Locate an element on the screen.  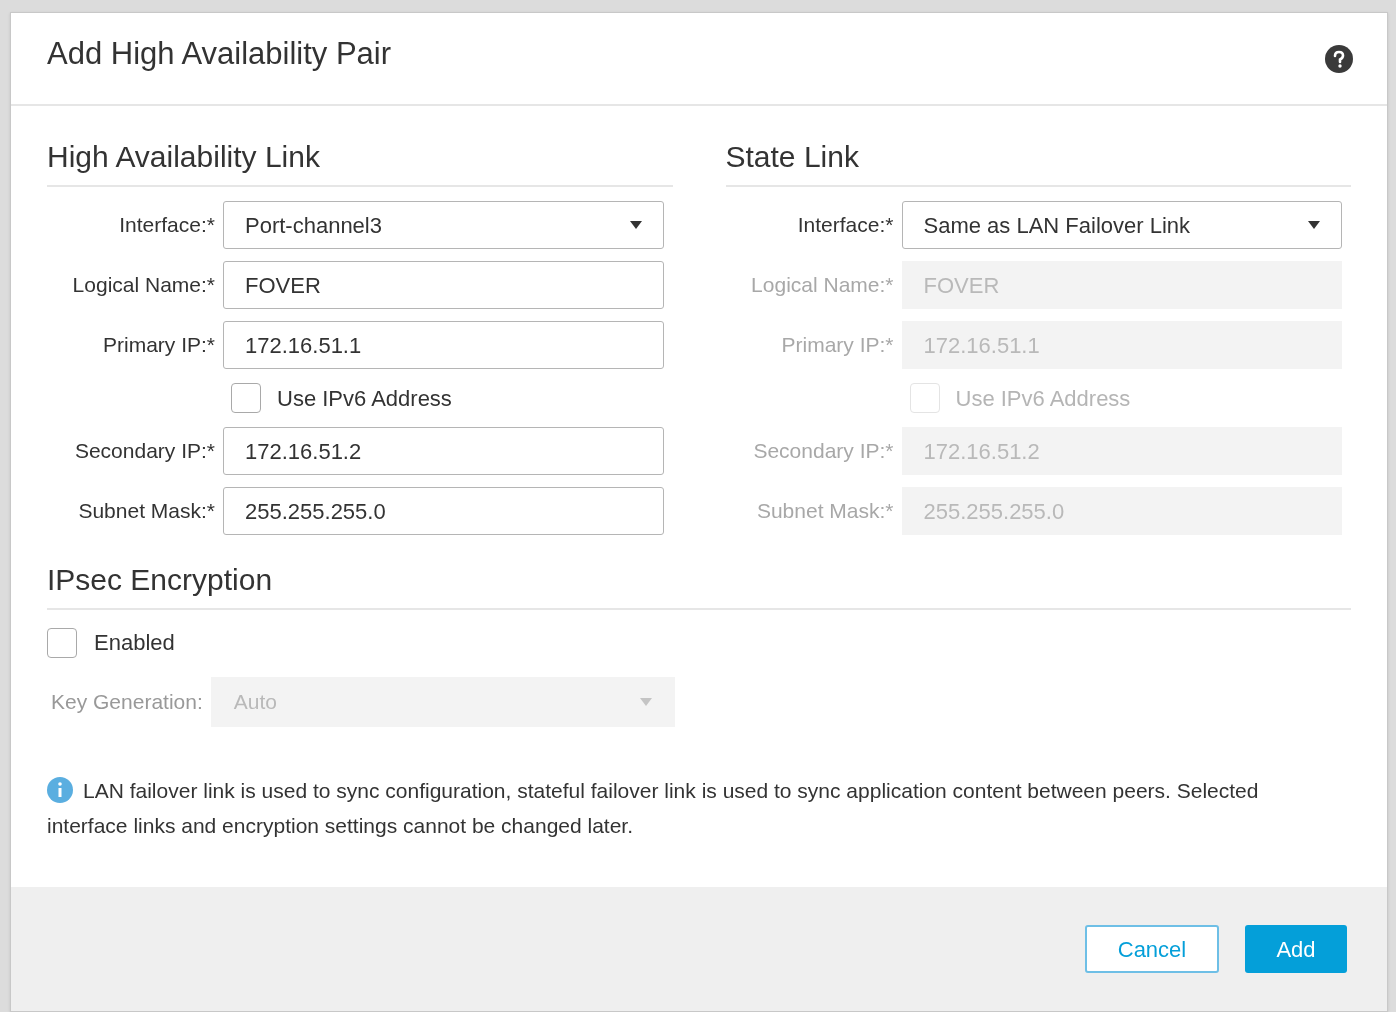
cancel-button: Cancel is located at coordinates (1152, 949).